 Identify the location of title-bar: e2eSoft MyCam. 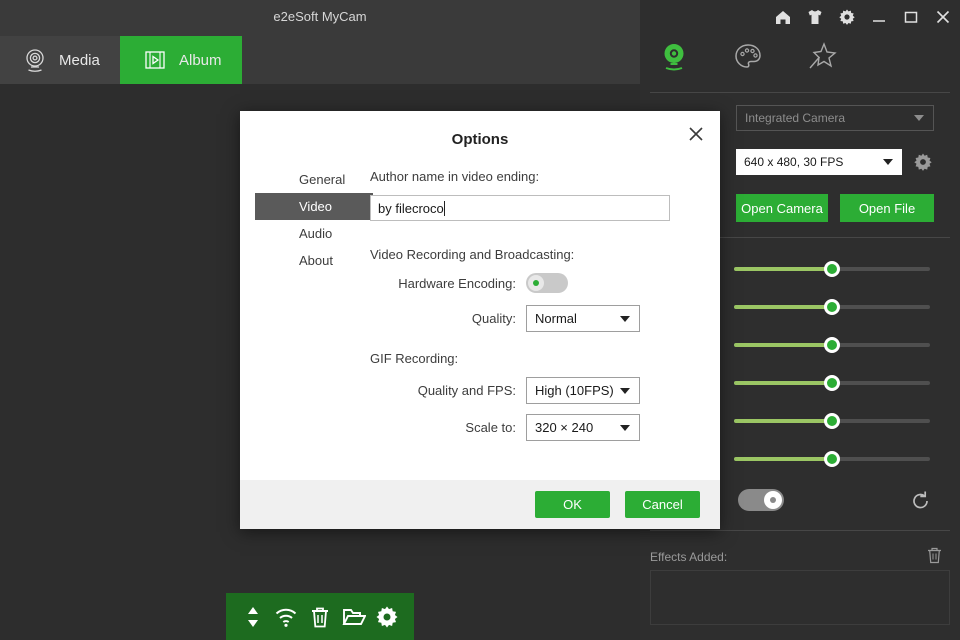
(320, 18).